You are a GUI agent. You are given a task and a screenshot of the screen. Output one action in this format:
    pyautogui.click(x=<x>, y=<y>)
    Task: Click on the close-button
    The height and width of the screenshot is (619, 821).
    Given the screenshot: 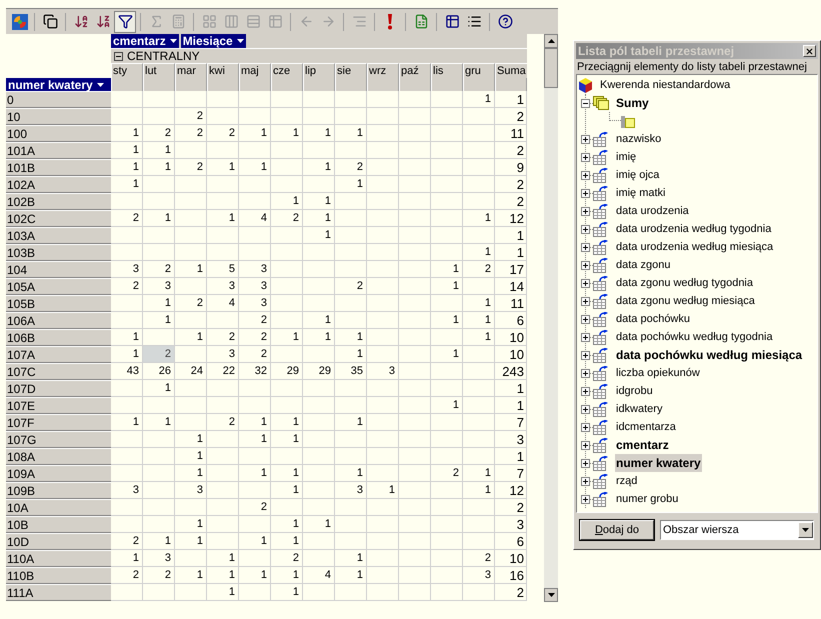 What is the action you would take?
    pyautogui.click(x=809, y=51)
    